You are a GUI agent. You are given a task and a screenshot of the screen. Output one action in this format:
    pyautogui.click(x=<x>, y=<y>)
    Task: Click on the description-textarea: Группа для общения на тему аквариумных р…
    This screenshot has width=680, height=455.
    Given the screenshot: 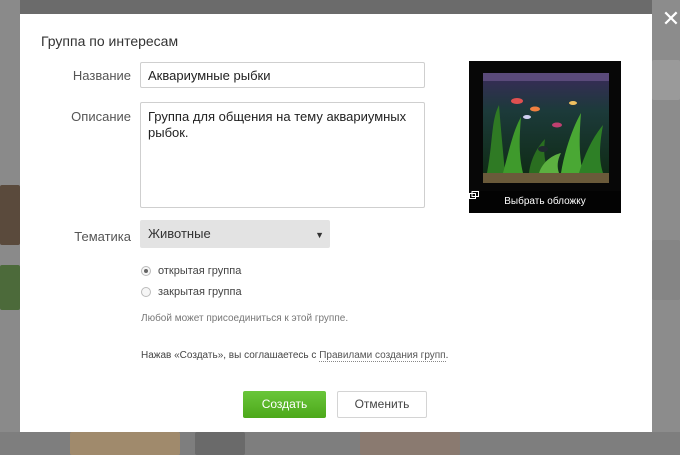 What is the action you would take?
    pyautogui.click(x=282, y=155)
    